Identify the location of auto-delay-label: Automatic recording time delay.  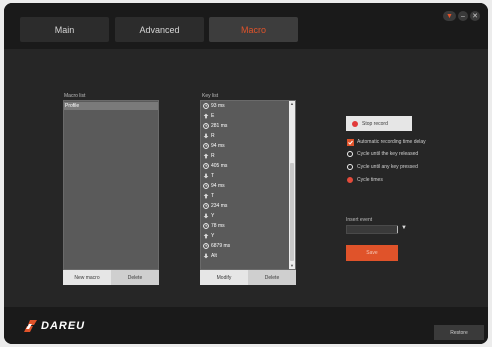
(391, 142).